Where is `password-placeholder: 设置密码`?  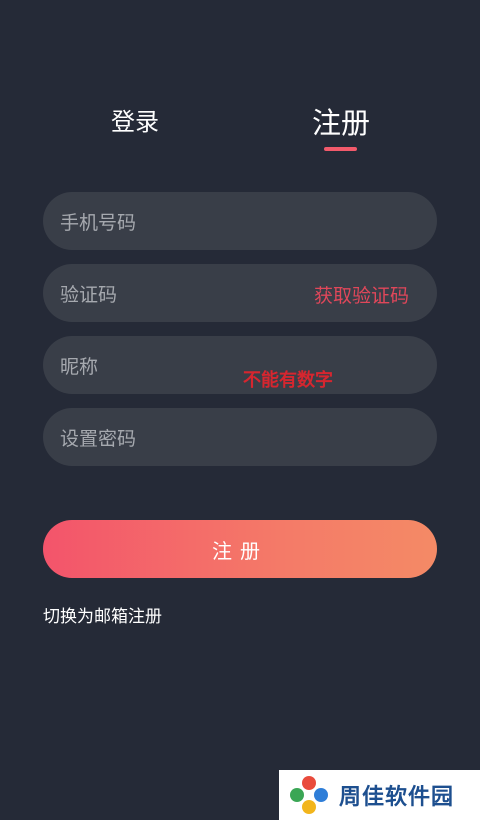 password-placeholder: 设置密码 is located at coordinates (98, 438).